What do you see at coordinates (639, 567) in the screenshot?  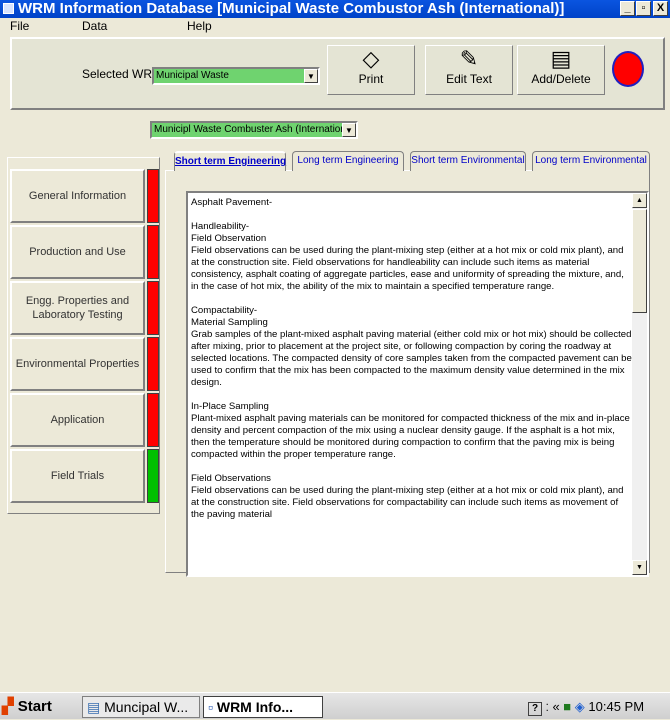 I see `scroll-down-icon: ▼` at bounding box center [639, 567].